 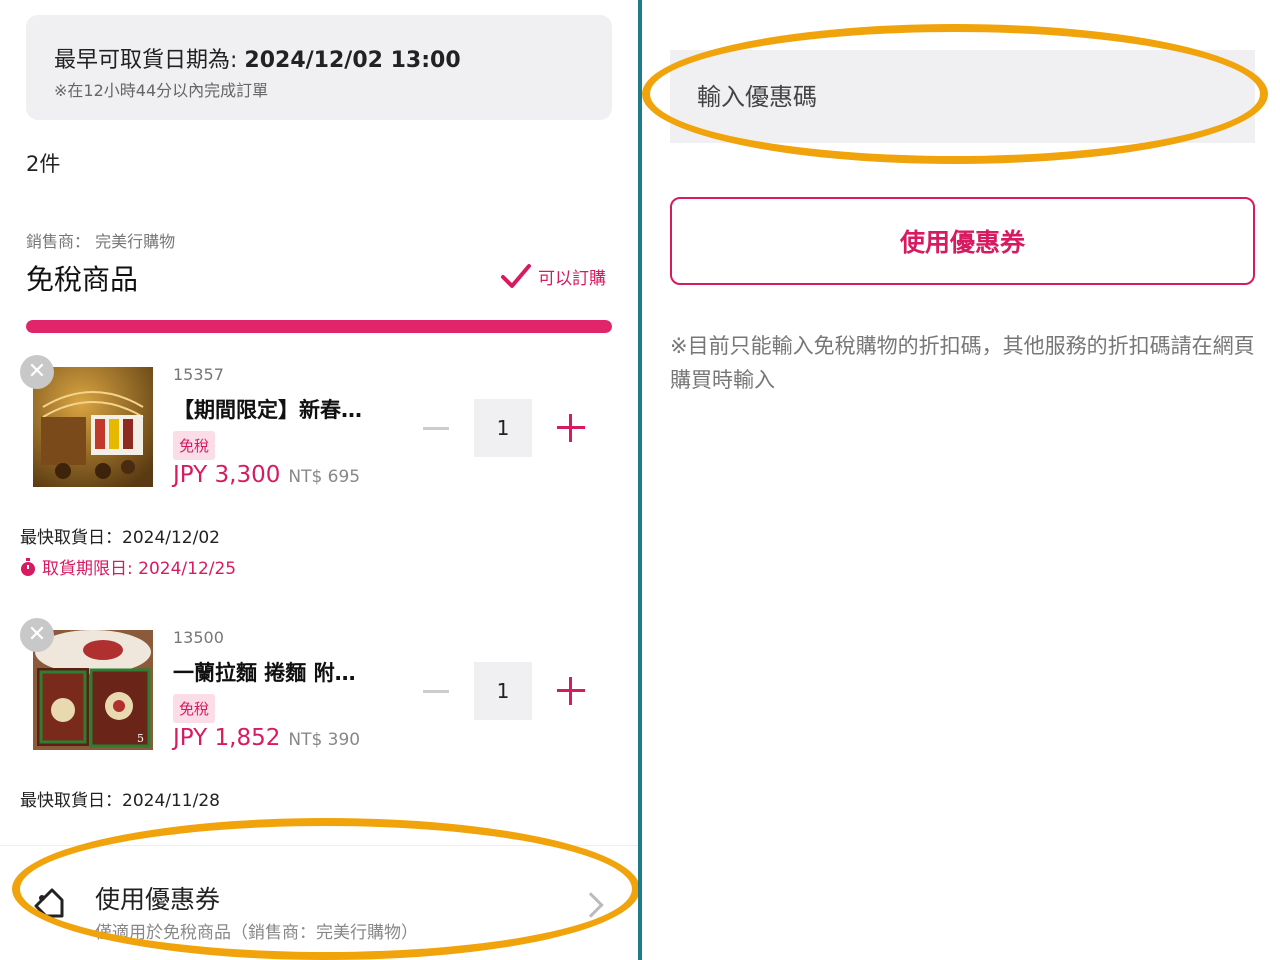 What do you see at coordinates (198, 374) in the screenshot?
I see `product-sku: 15357` at bounding box center [198, 374].